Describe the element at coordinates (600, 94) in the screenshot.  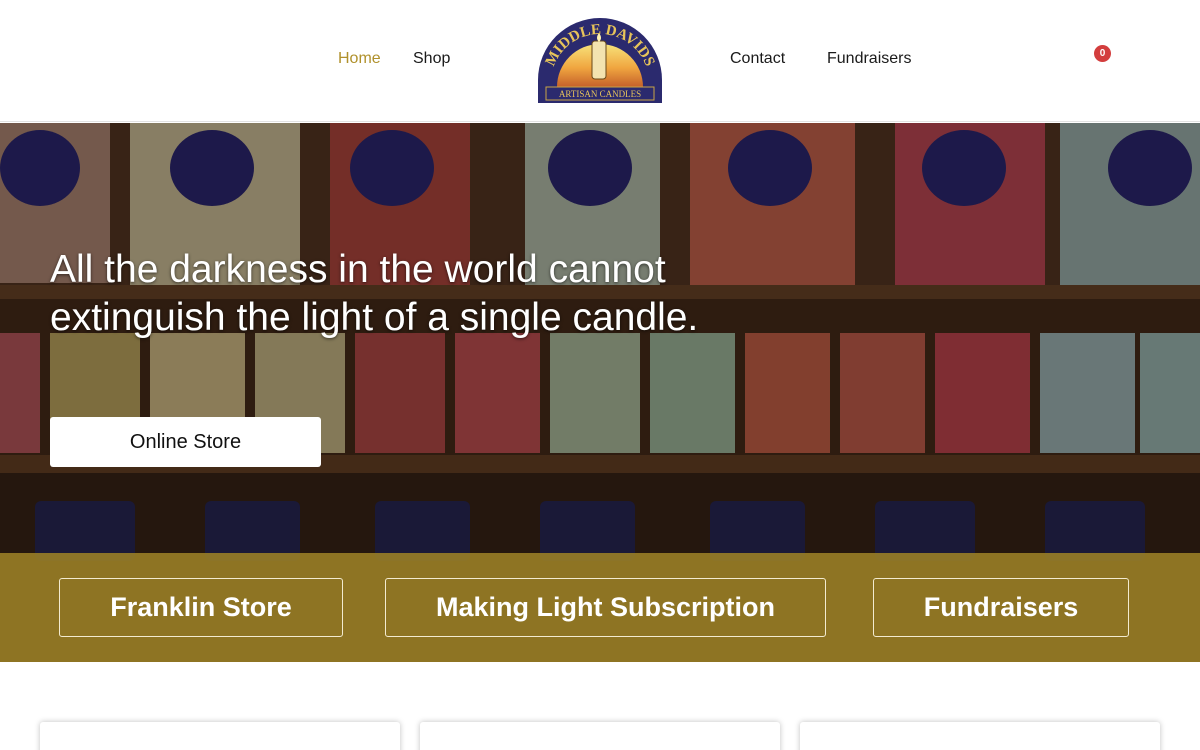
I see `svg-text: ARTISAN CANDLES` at that location.